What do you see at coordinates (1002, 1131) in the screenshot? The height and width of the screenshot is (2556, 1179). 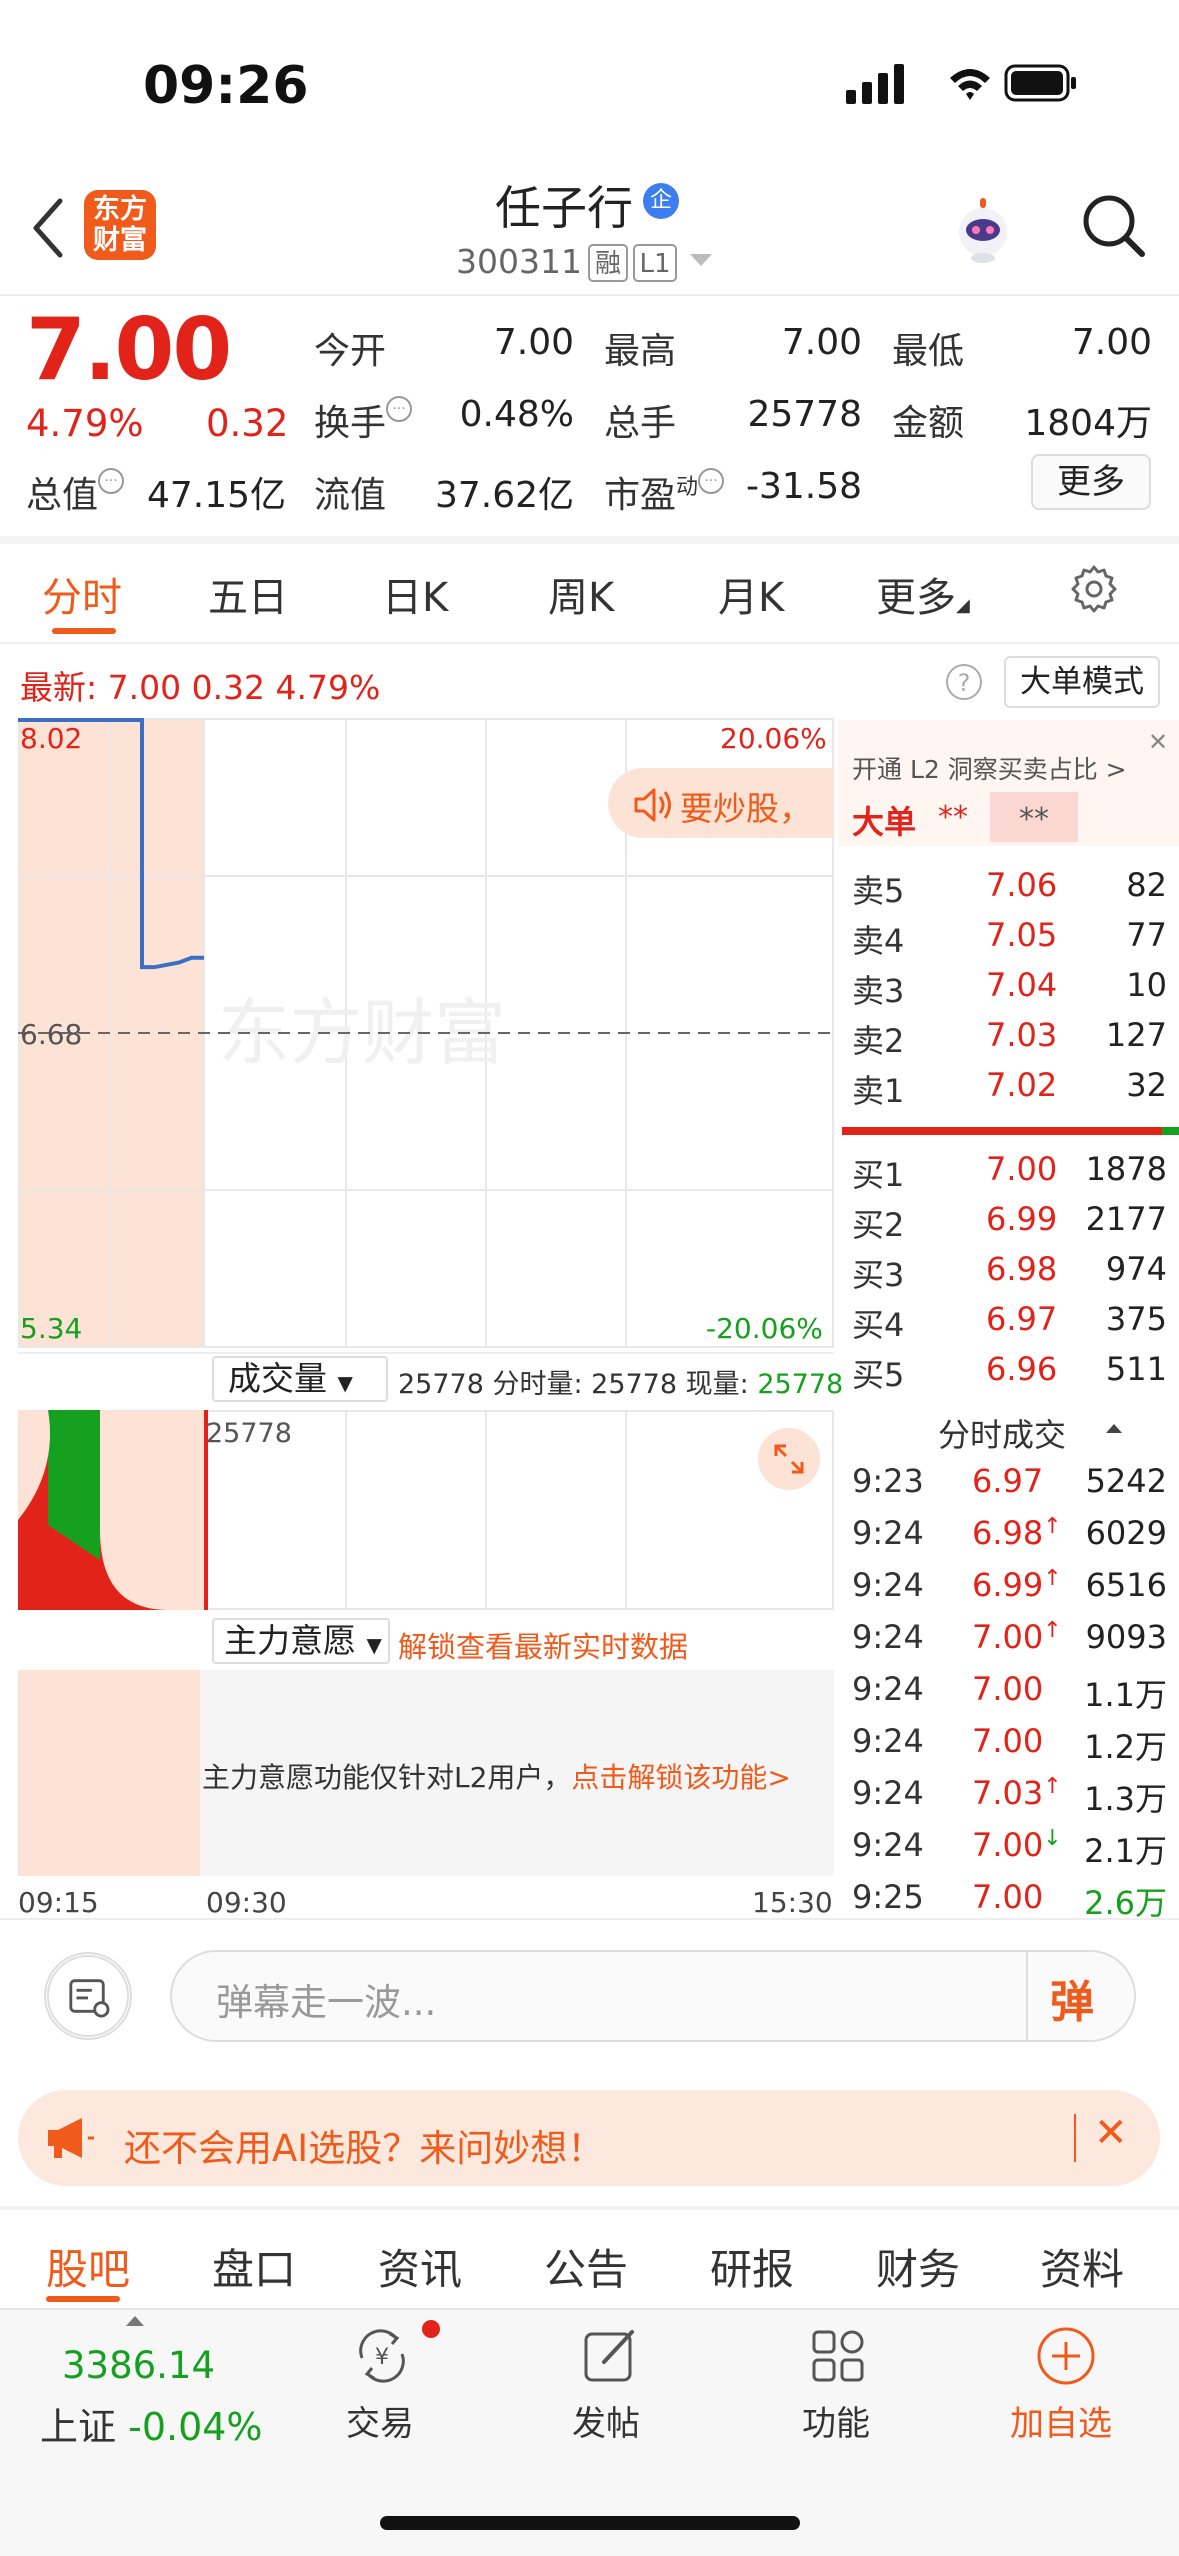 I see `bid-ask-ratio-bar-red` at bounding box center [1002, 1131].